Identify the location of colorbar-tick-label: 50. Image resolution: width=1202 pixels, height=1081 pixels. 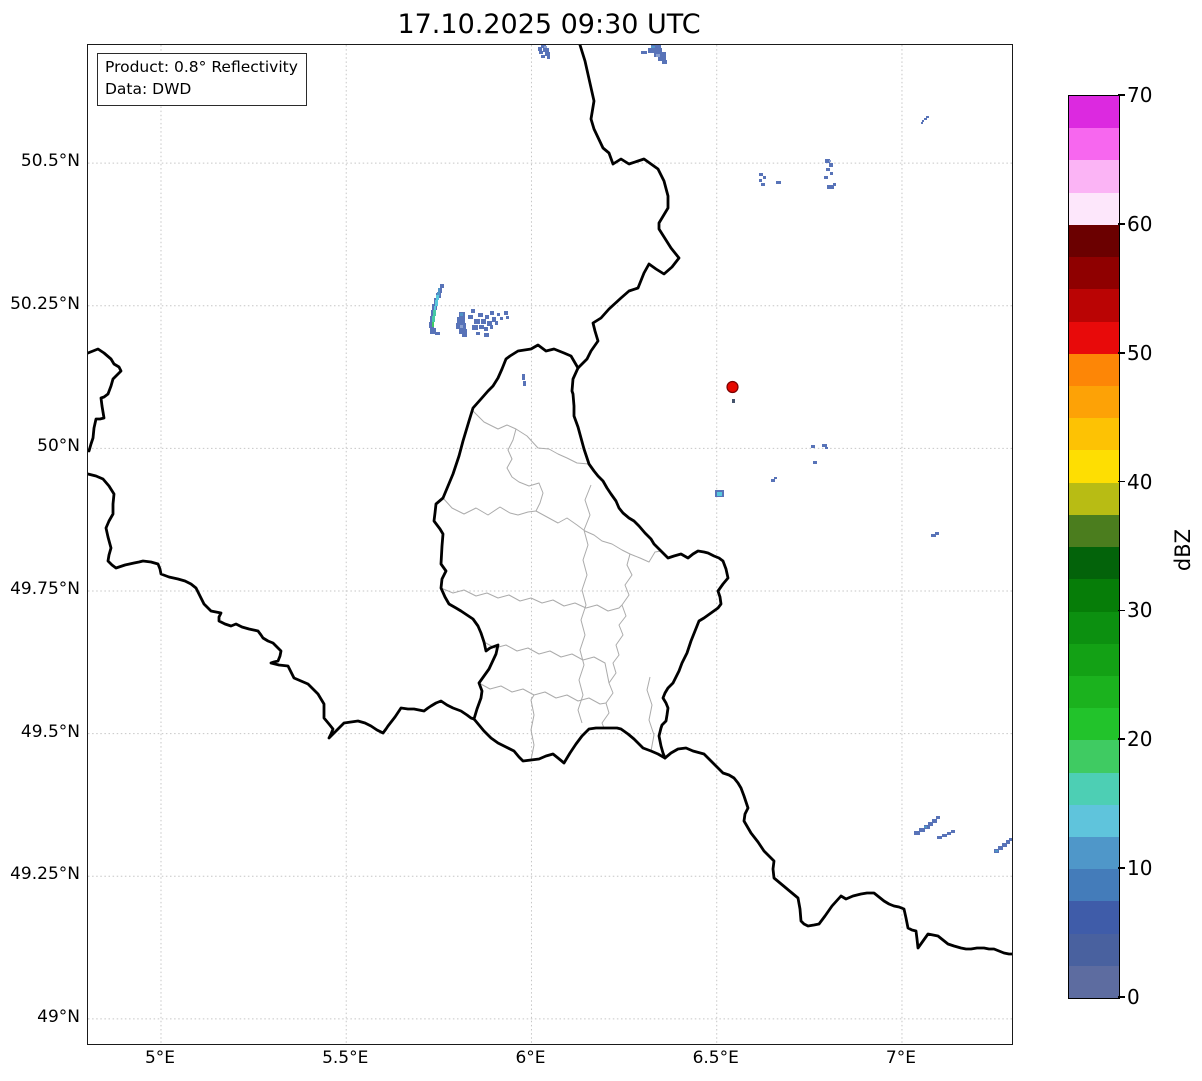
(1140, 352).